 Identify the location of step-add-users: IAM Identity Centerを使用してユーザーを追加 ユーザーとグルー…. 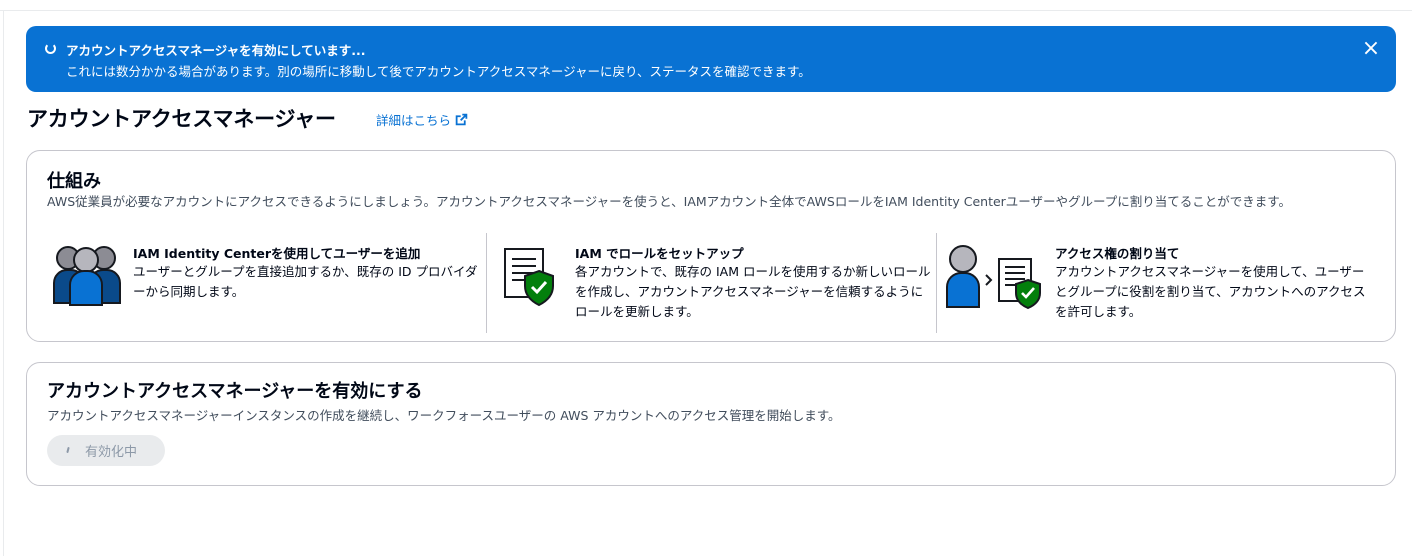
(267, 287).